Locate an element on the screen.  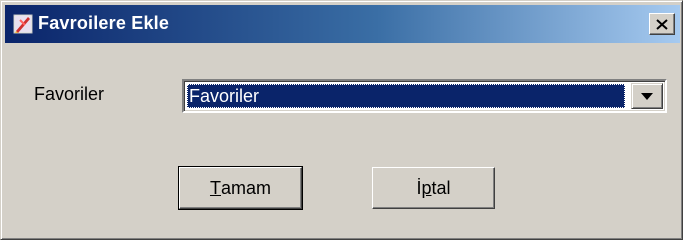
favorites-label: Favoriler is located at coordinates (69, 94).